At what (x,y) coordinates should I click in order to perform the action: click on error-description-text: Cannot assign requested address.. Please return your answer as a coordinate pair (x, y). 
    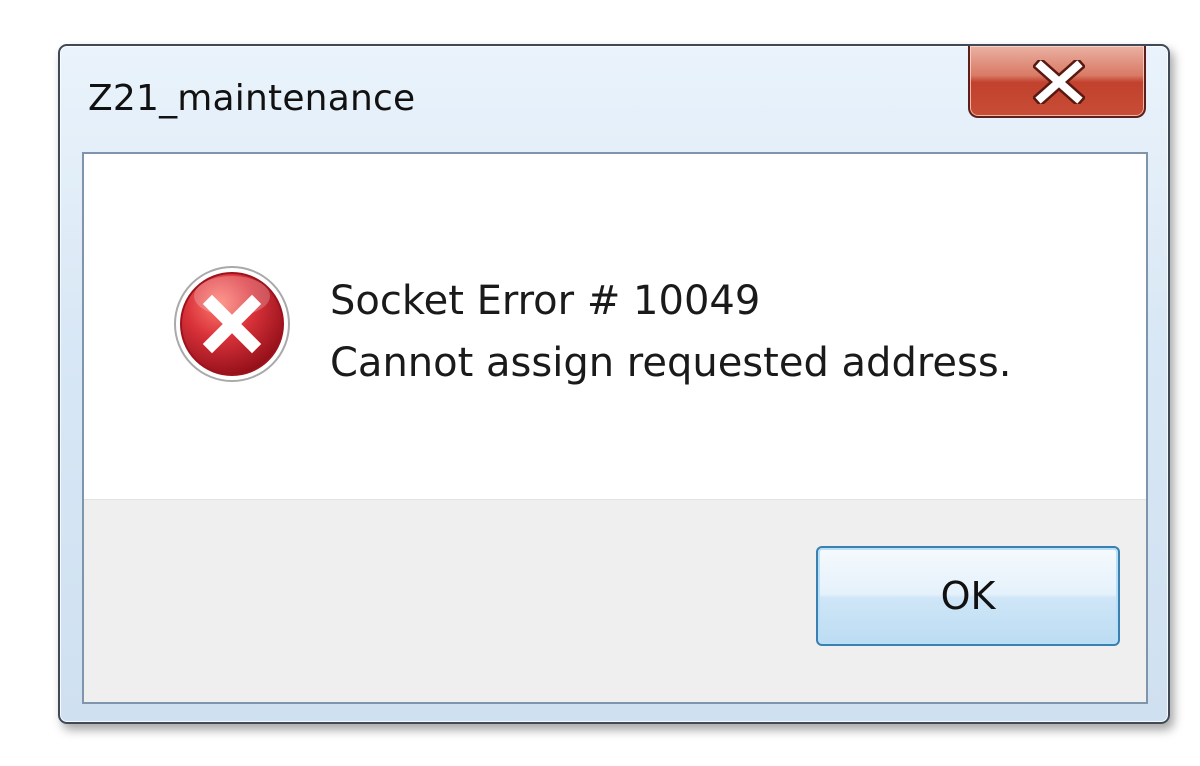
    Looking at the image, I should click on (671, 363).